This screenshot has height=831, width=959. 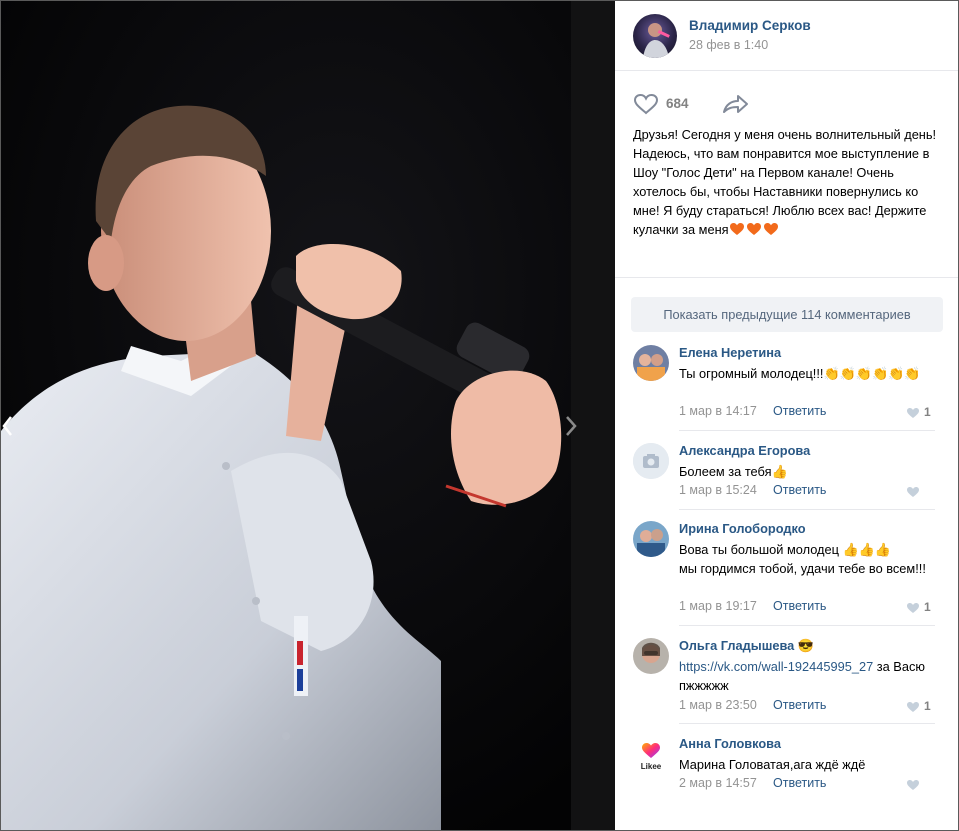 I want to click on like-heart-icon, so click(x=646, y=104).